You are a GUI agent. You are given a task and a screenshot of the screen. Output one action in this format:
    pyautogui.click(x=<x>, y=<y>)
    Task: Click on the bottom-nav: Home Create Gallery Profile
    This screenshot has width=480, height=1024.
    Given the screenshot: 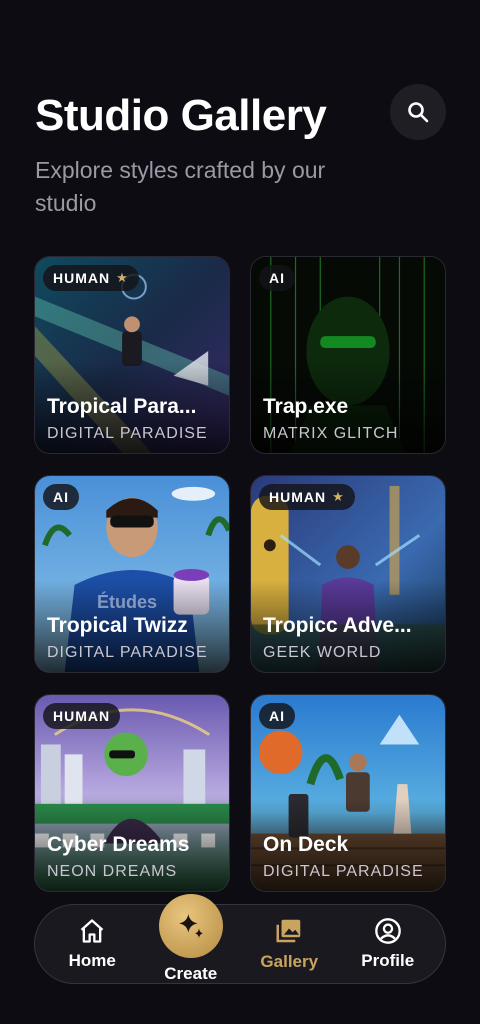 What is the action you would take?
    pyautogui.click(x=240, y=939)
    